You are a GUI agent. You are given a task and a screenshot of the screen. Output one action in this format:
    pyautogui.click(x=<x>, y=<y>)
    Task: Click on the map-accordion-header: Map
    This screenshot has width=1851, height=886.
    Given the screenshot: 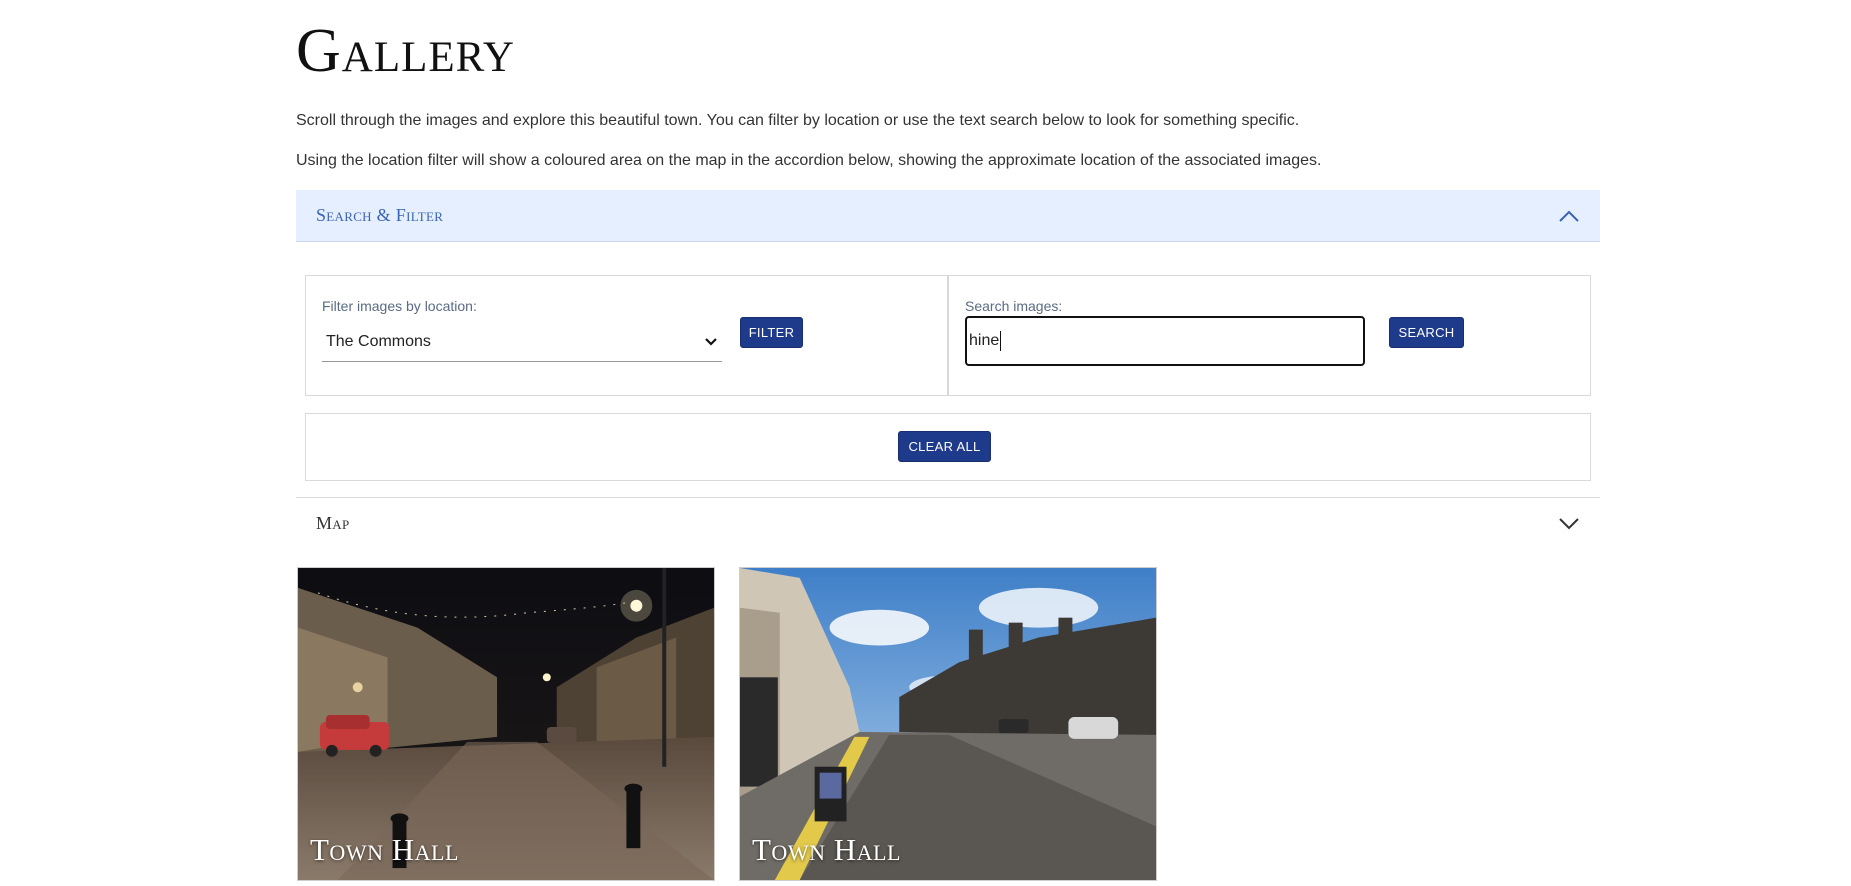 What is the action you would take?
    pyautogui.click(x=948, y=523)
    